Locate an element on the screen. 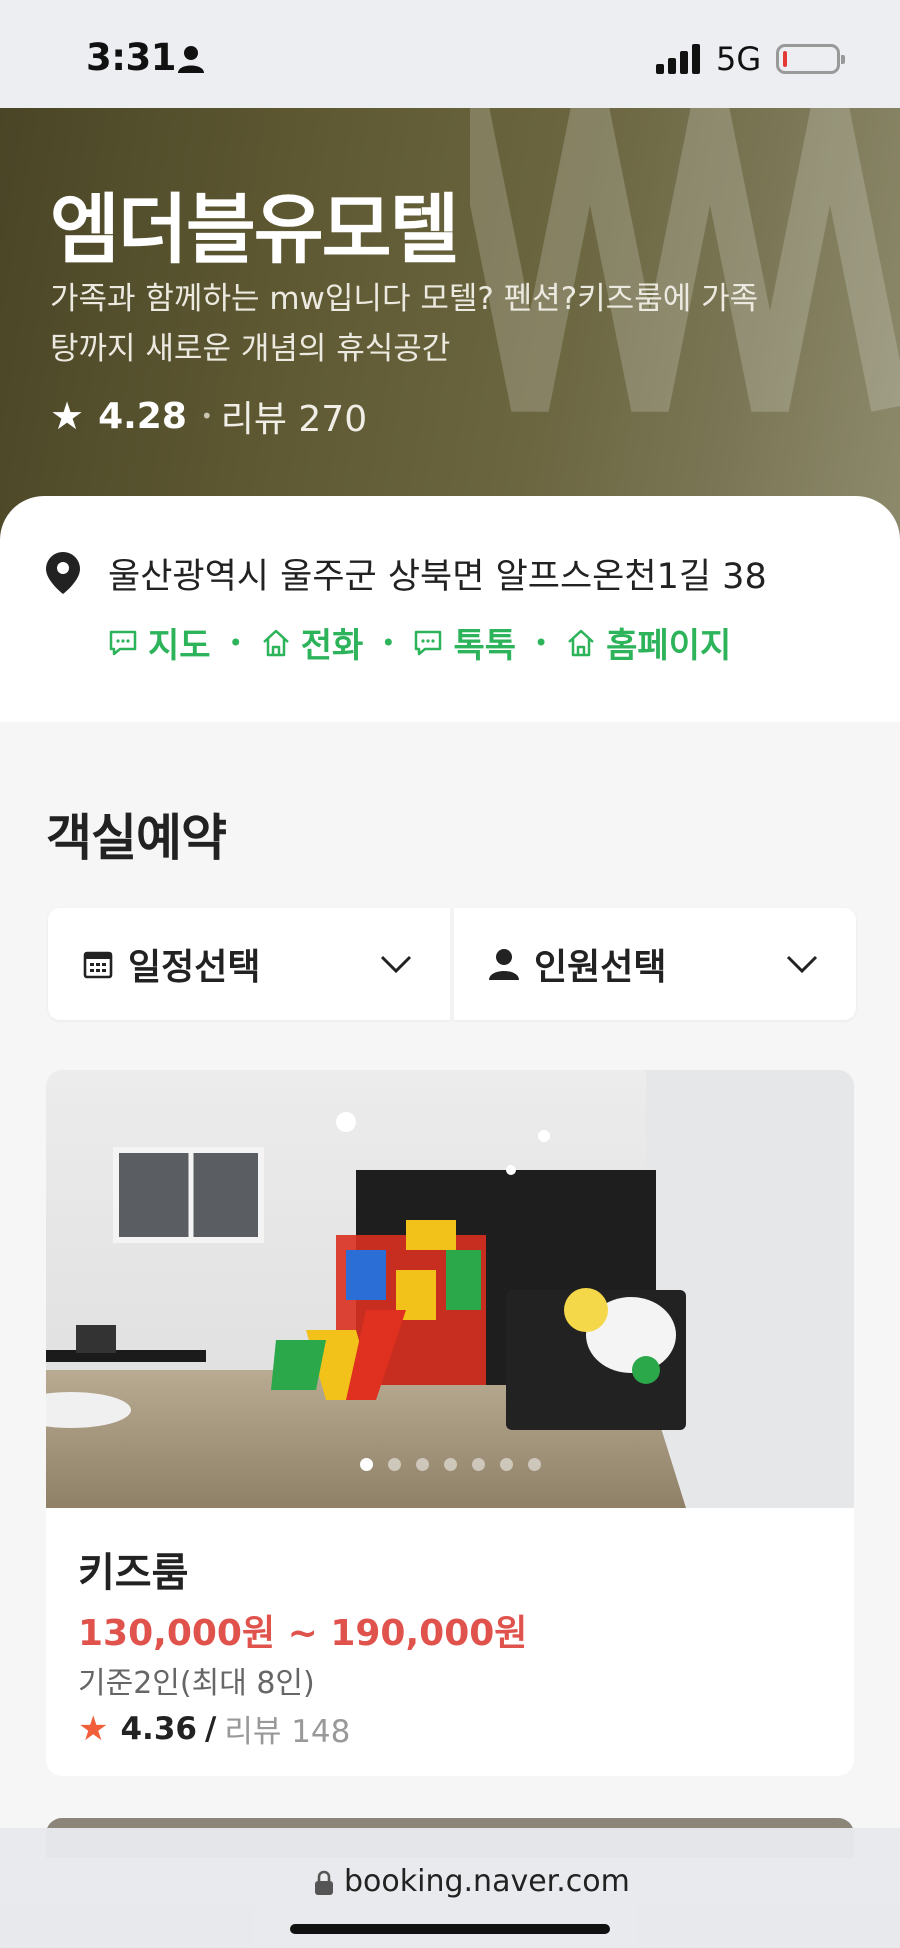 Image resolution: width=900 pixels, height=1948 pixels. homepage-link: 홈페이지 is located at coordinates (648, 642).